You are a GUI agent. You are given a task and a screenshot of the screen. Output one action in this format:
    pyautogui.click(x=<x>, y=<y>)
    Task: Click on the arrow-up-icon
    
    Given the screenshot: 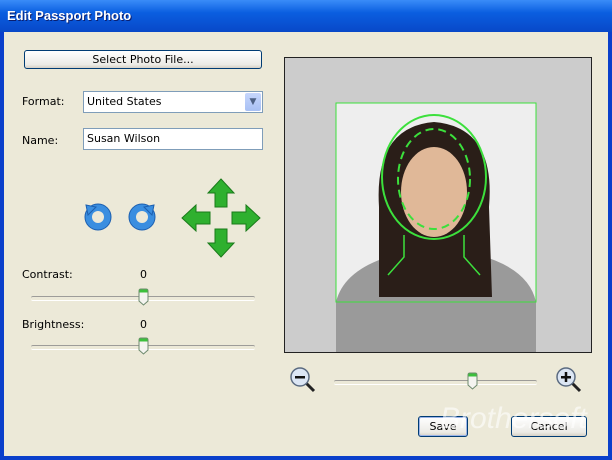 What is the action you would take?
    pyautogui.click(x=221, y=193)
    